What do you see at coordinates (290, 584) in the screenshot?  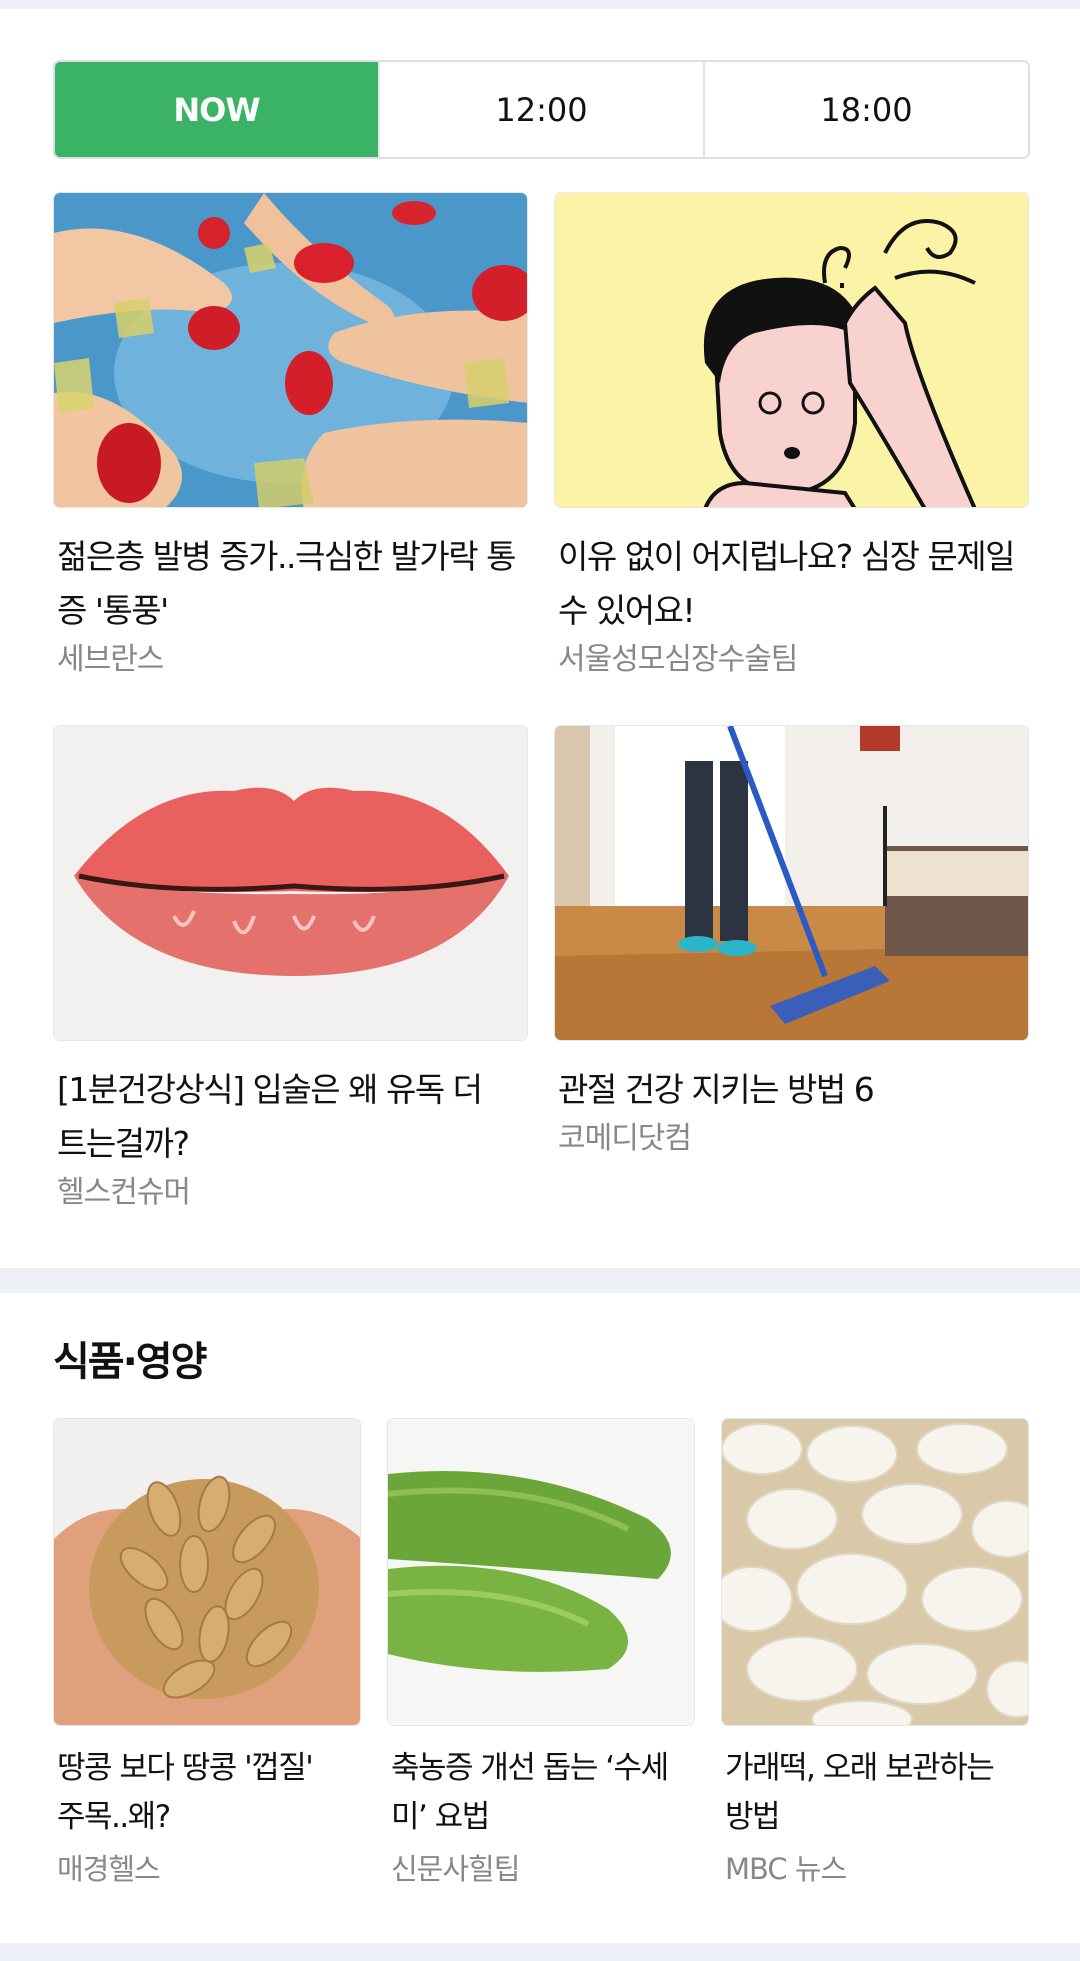 I see `news-title: 젊은층 발병 증가..극심한 발가락 통증 '통풍'` at bounding box center [290, 584].